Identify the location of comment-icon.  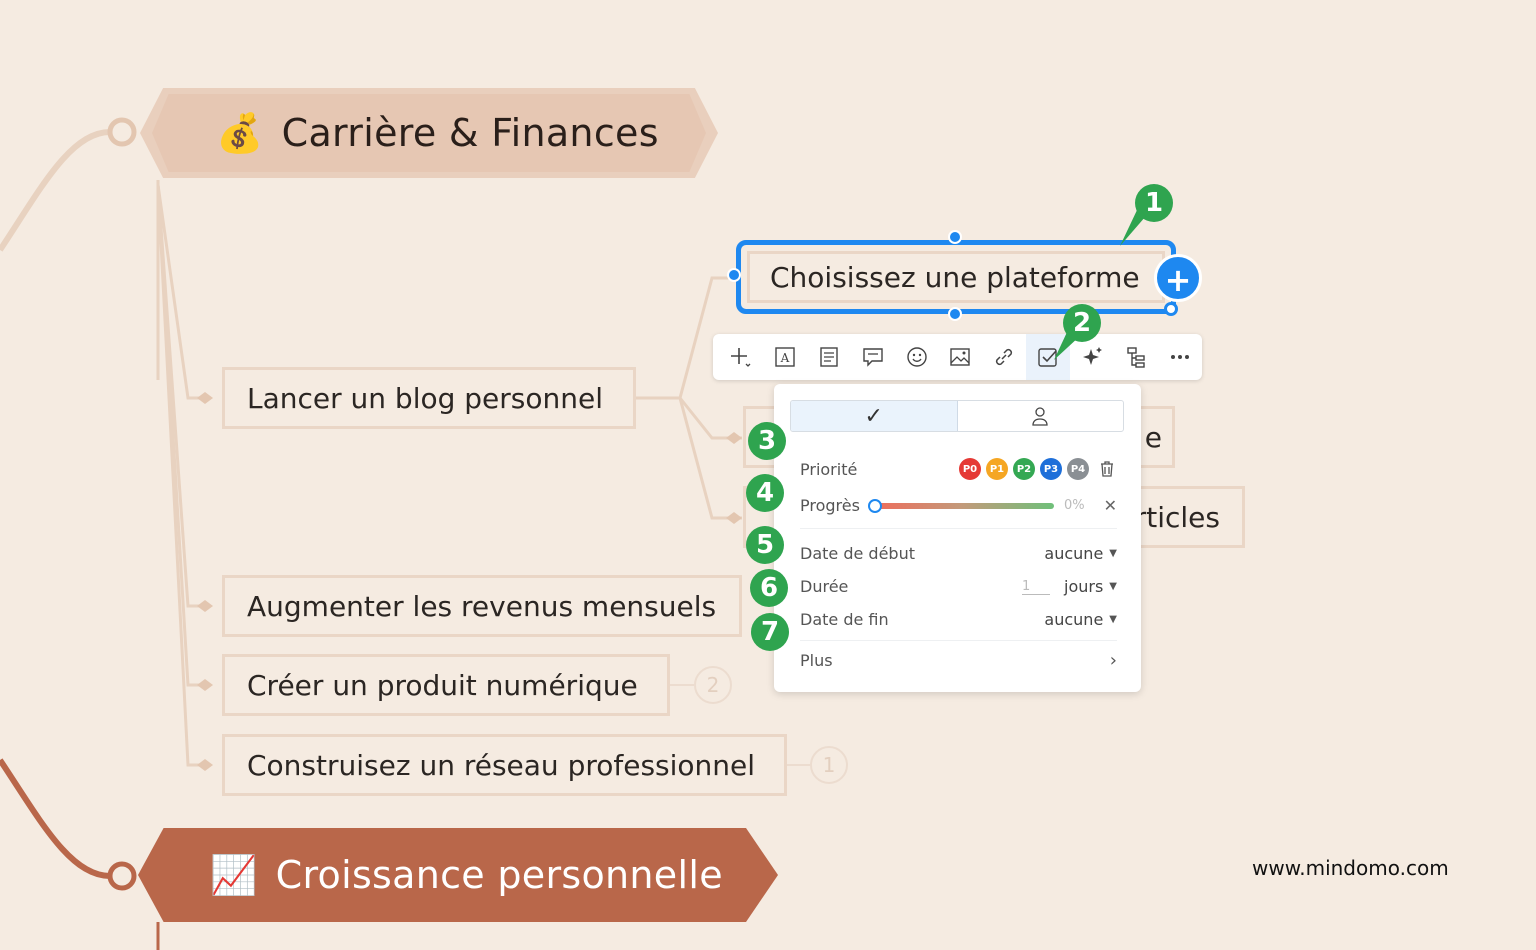
(873, 357).